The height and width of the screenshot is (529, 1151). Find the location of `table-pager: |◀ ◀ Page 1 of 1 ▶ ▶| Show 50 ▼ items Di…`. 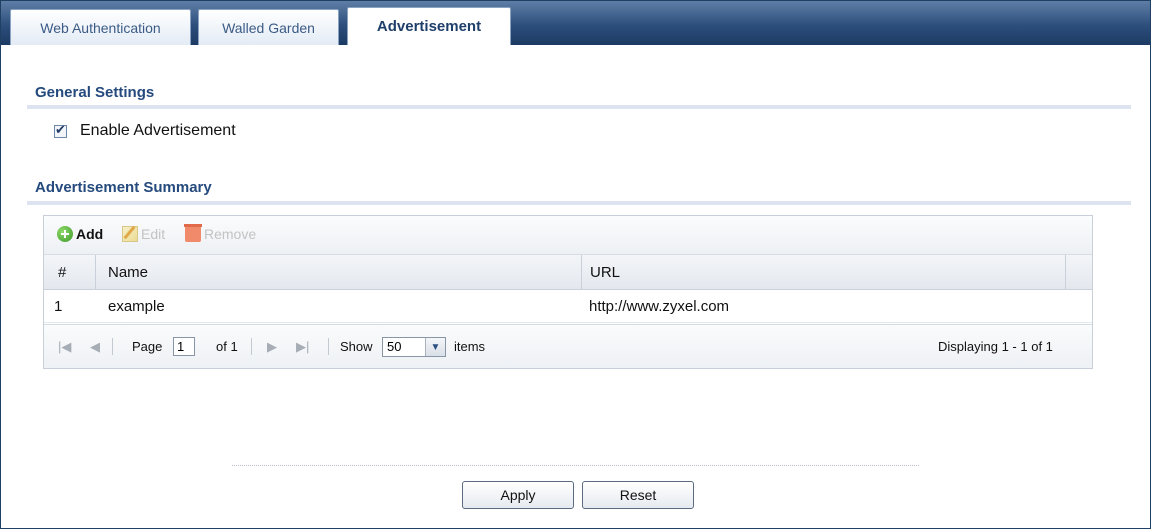

table-pager: |◀ ◀ Page 1 of 1 ▶ ▶| Show 50 ▼ items Di… is located at coordinates (568, 346).